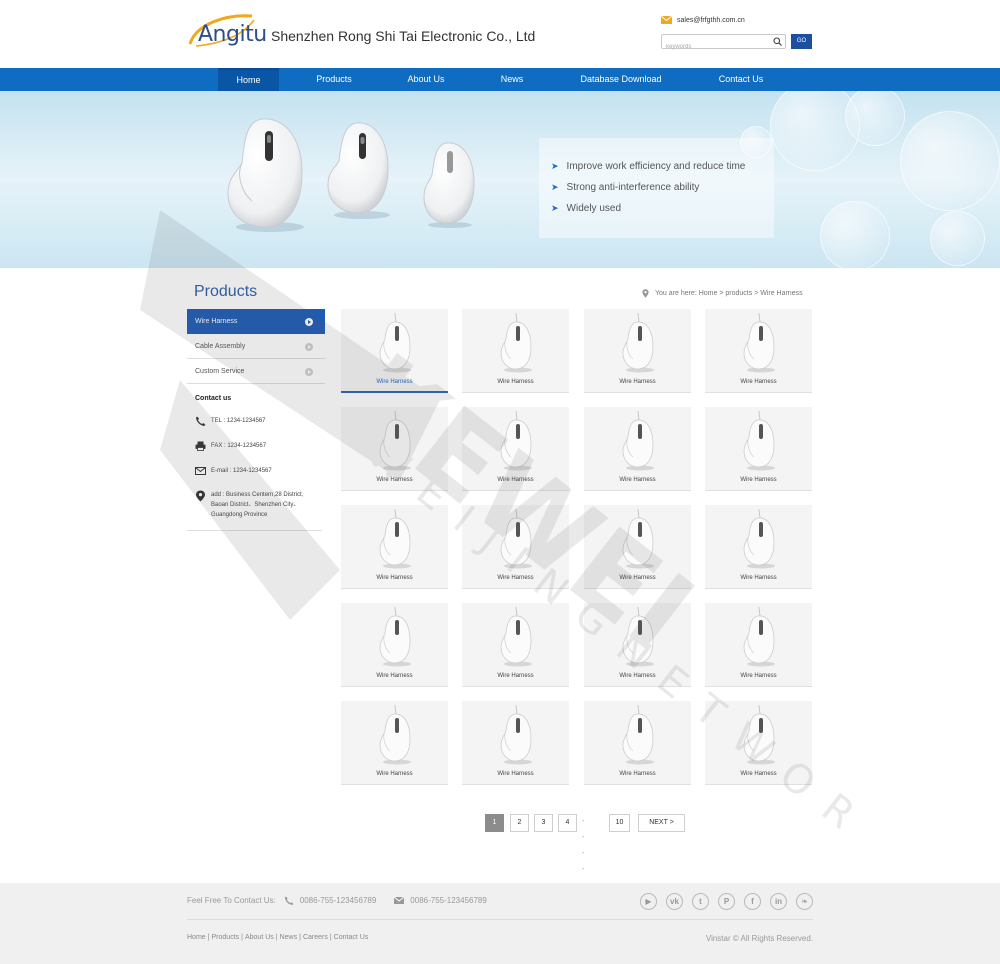  I want to click on footer-link-home: Home, so click(196, 937).